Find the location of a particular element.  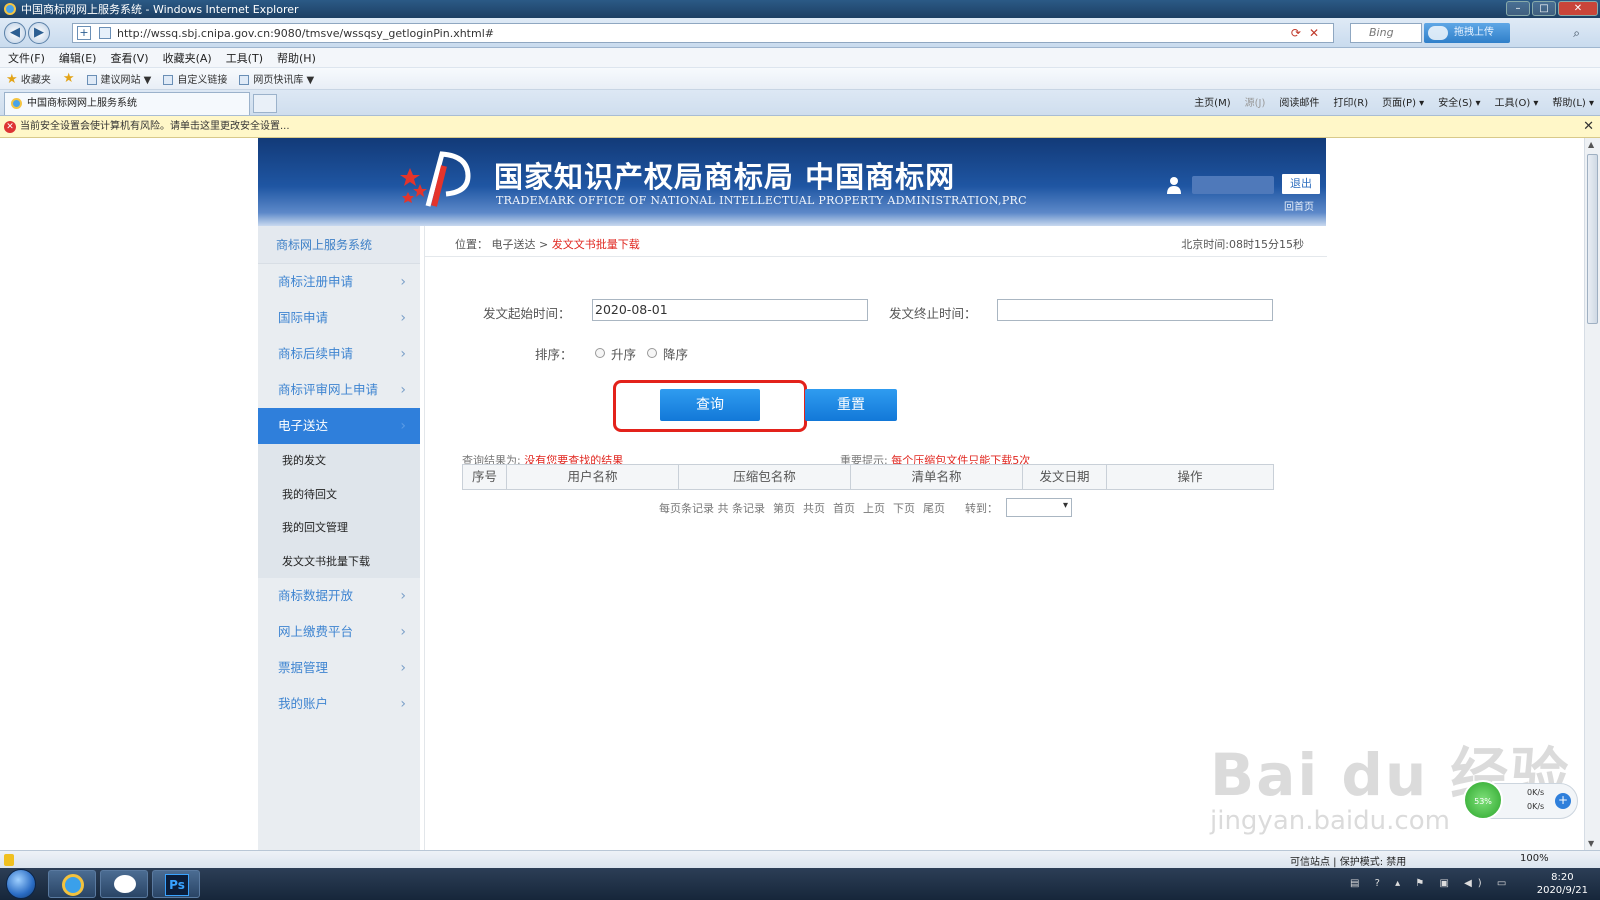

menu-edit: 编辑(E) is located at coordinates (78, 58).